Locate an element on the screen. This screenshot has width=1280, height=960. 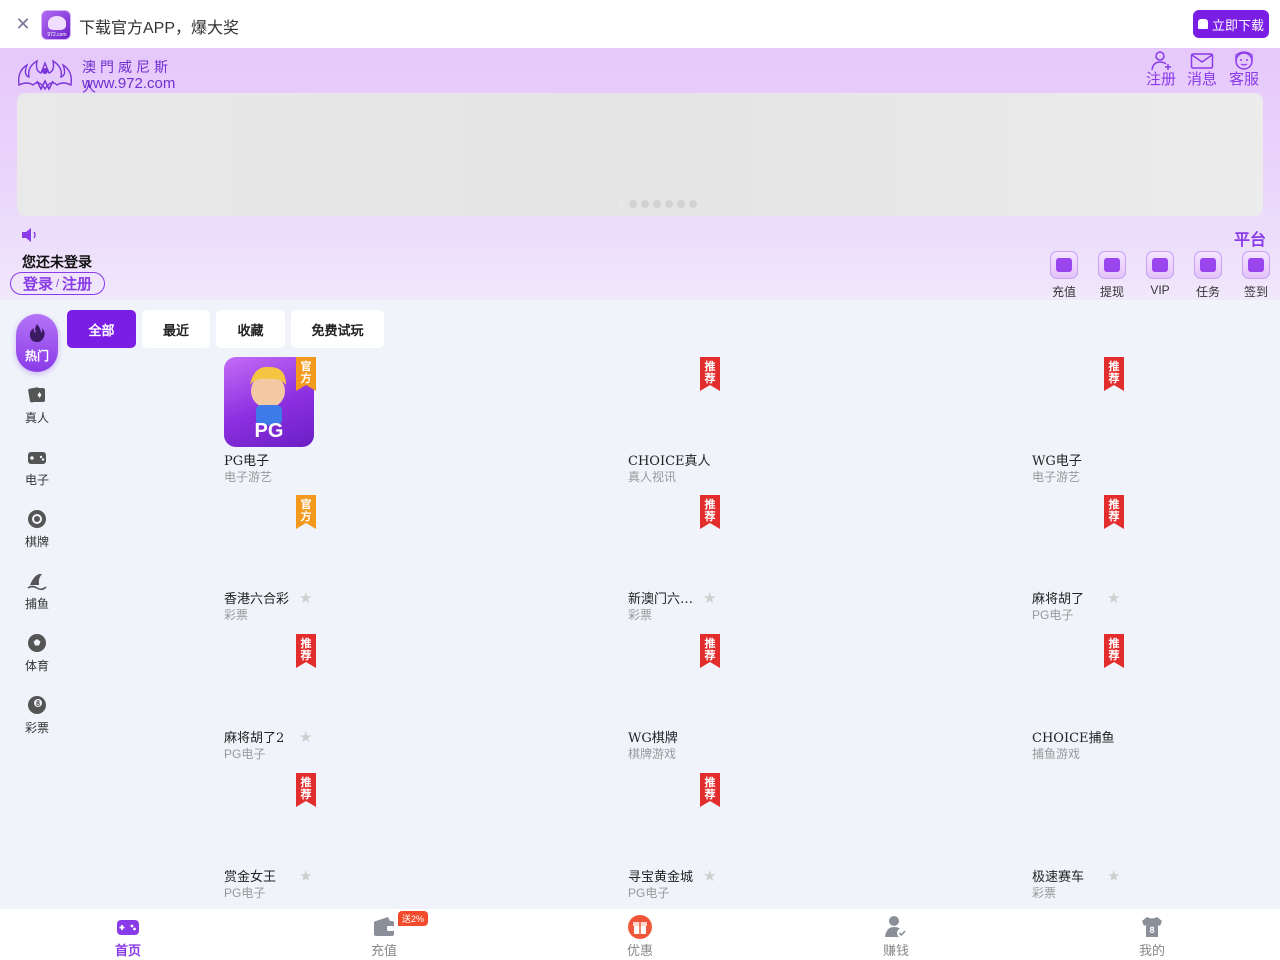
wallet-icon is located at coordinates (1064, 265).